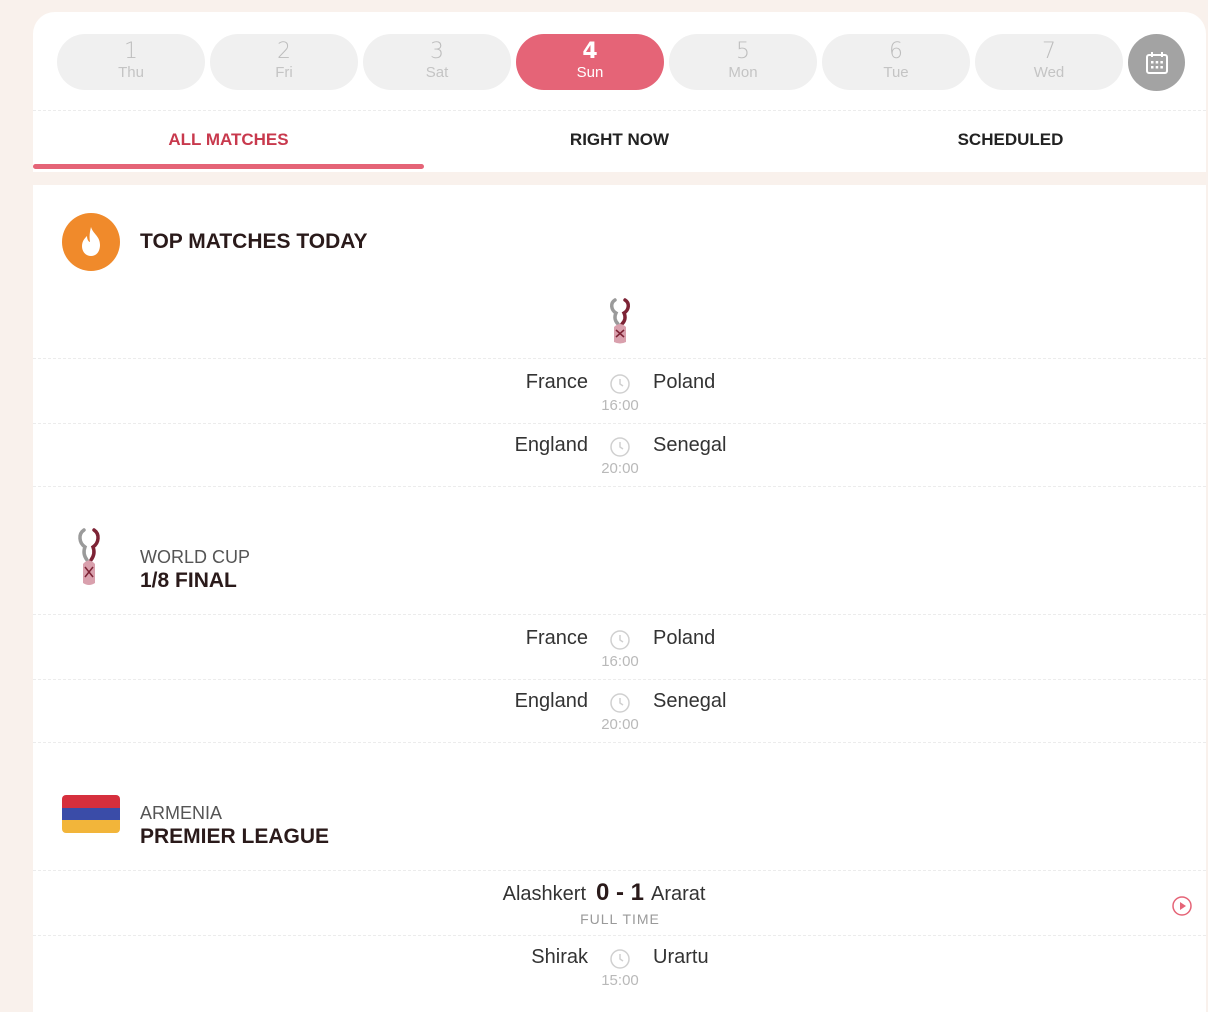 This screenshot has height=1012, width=1208. What do you see at coordinates (195, 557) in the screenshot?
I see `competition-name: WORLD CUP` at bounding box center [195, 557].